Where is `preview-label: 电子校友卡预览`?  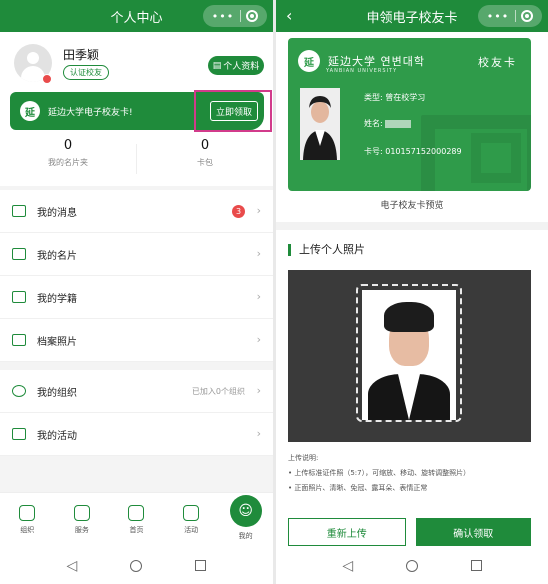
preview-label: 电子校友卡预览 is located at coordinates (412, 206).